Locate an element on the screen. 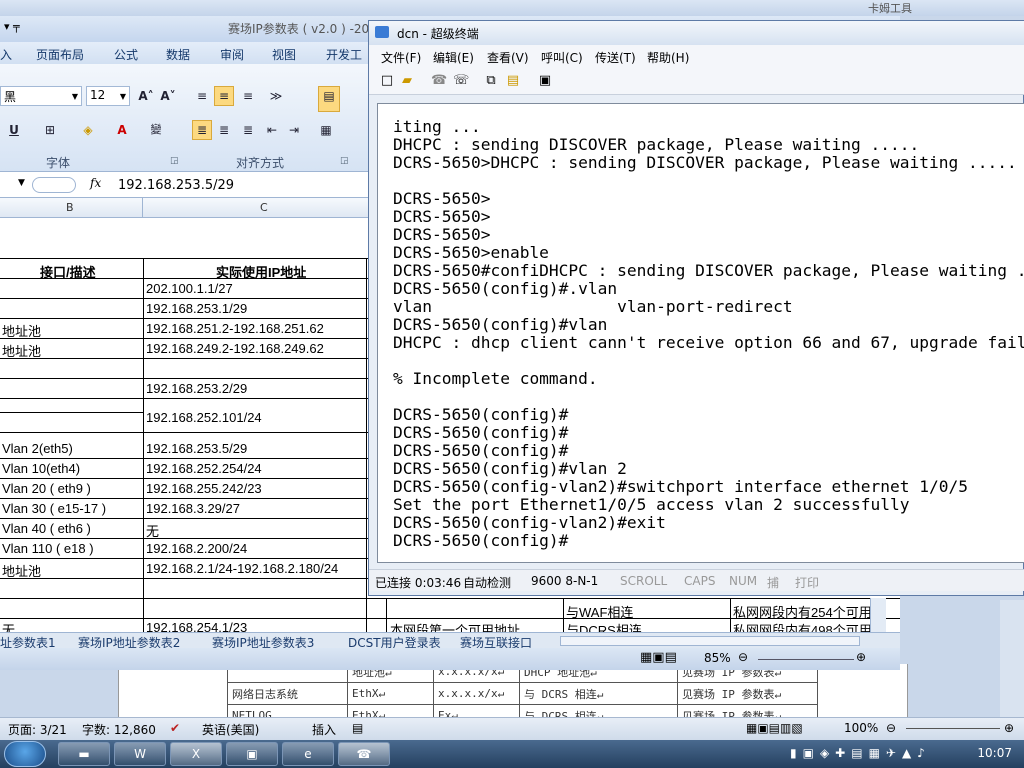 The height and width of the screenshot is (768, 1024). formula-input: 192.168.253.5/29 is located at coordinates (176, 185).